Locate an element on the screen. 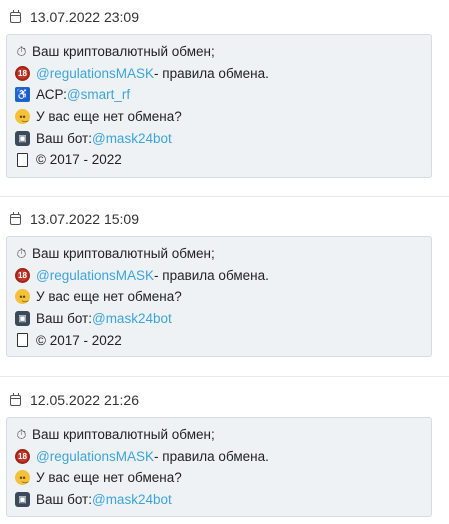  post-date: 13.07.2022 15:09 is located at coordinates (84, 219).